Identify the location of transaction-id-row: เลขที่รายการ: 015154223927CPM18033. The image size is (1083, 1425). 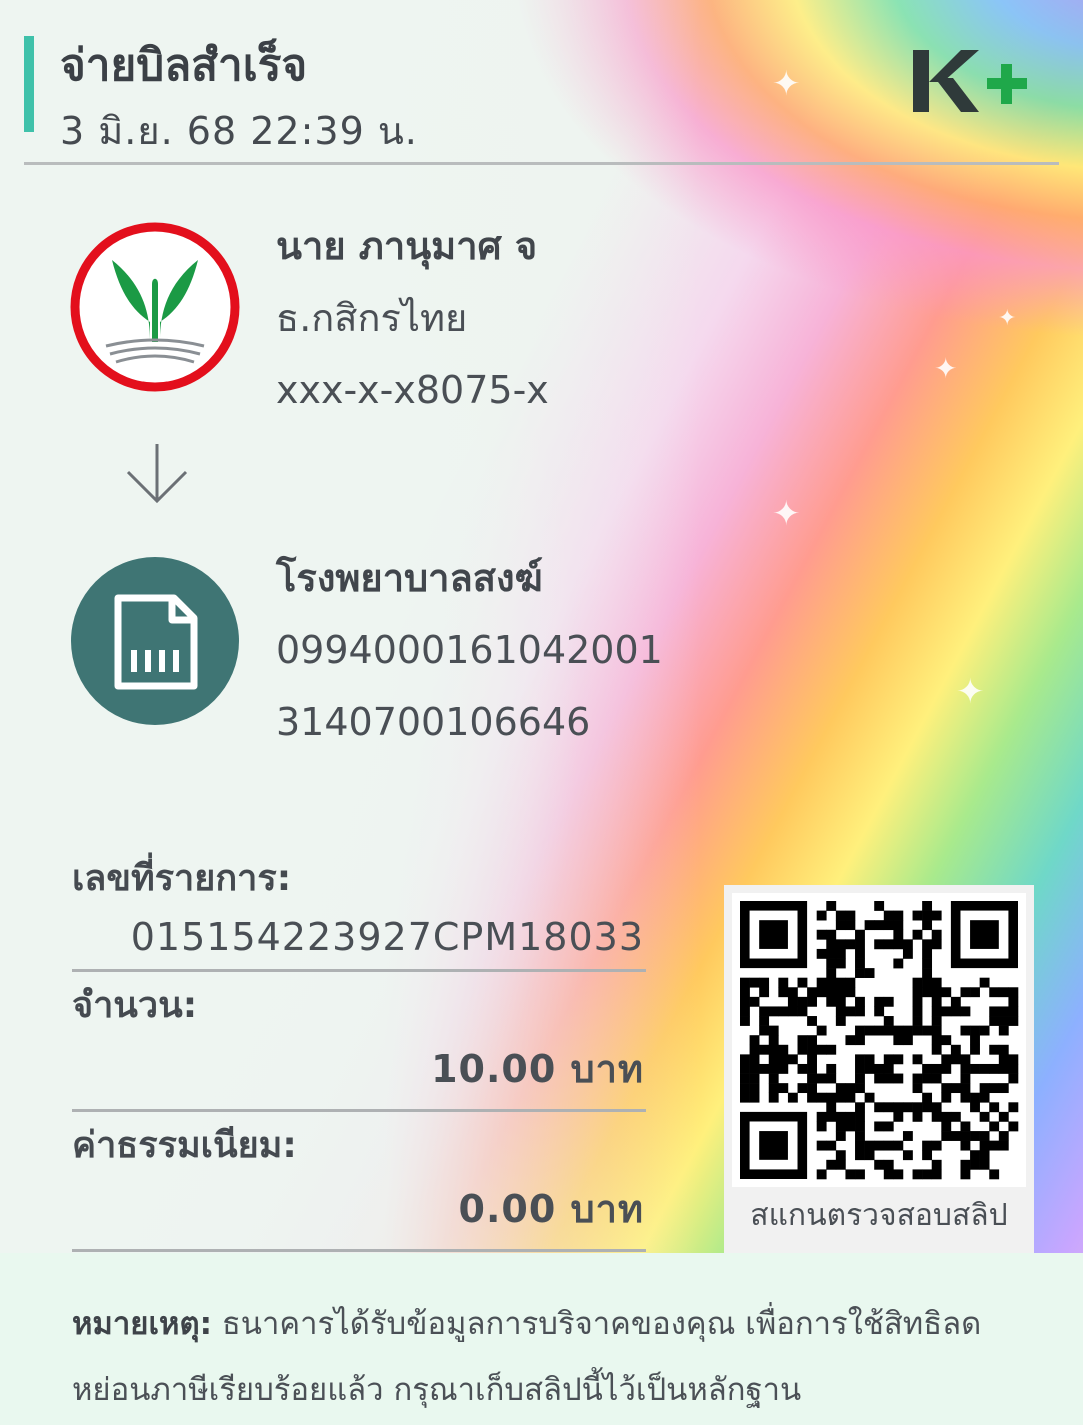
(359, 908).